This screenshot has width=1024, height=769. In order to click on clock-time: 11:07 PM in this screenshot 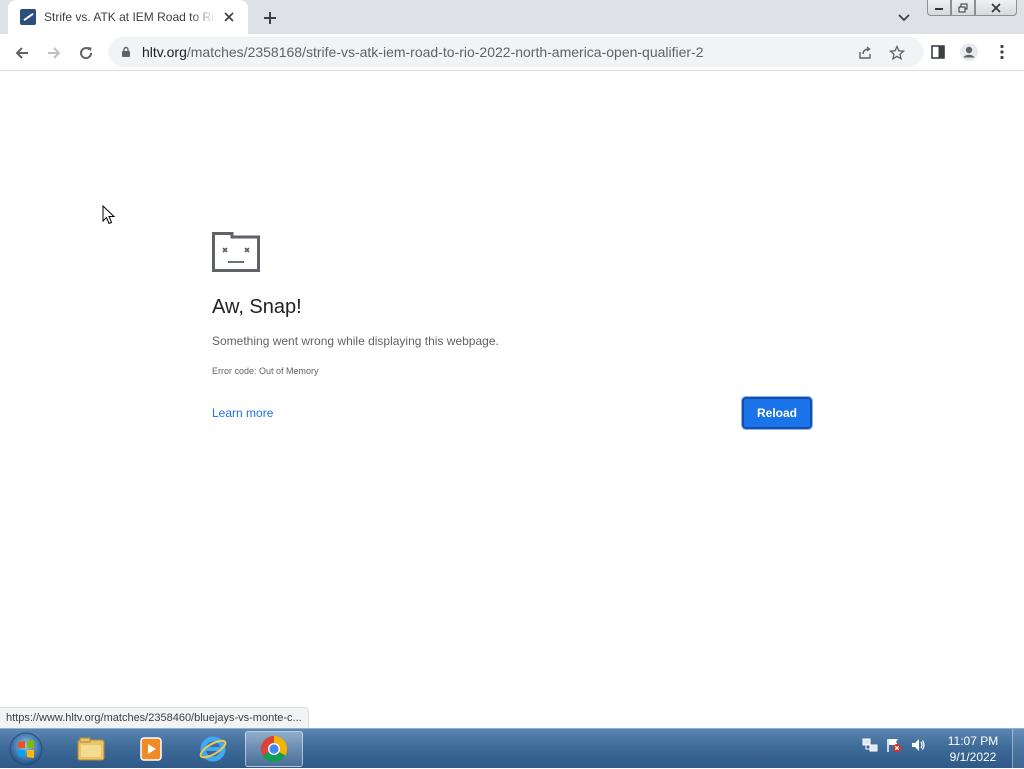, I will do `click(973, 741)`.